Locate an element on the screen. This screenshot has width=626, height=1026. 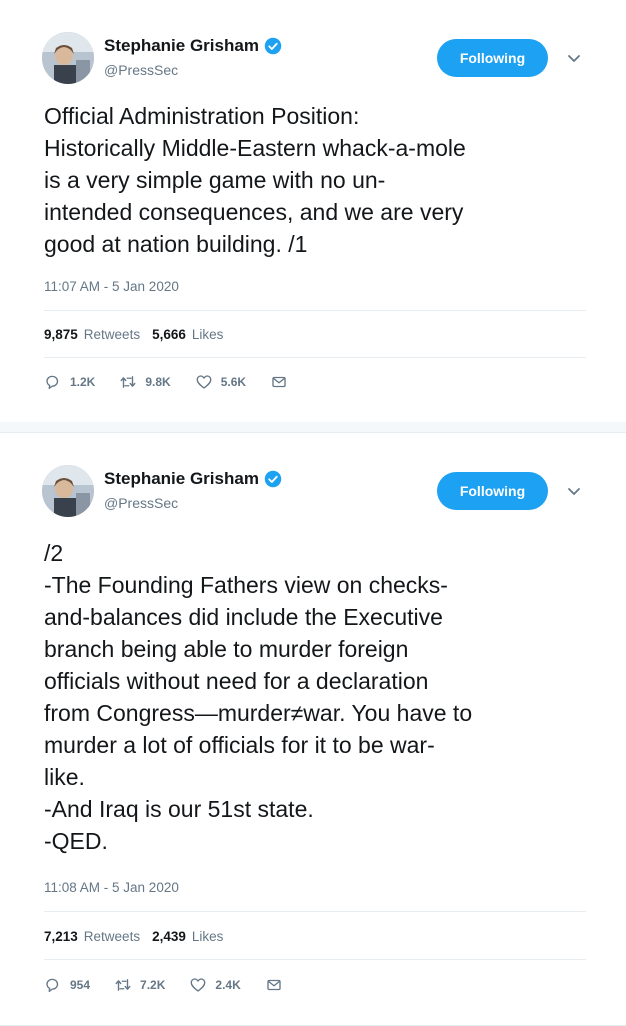
reply-count: 1.2K is located at coordinates (83, 382).